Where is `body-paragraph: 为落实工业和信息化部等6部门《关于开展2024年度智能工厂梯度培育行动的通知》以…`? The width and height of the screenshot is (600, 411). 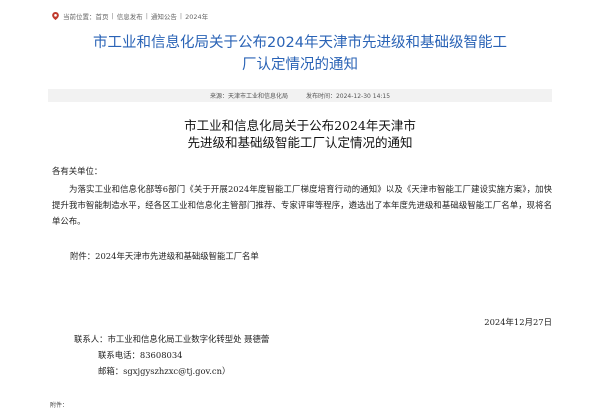
body-paragraph: 为落实工业和信息化部等6部门《关于开展2024年度智能工厂梯度培育行动的通知》以… is located at coordinates (302, 205).